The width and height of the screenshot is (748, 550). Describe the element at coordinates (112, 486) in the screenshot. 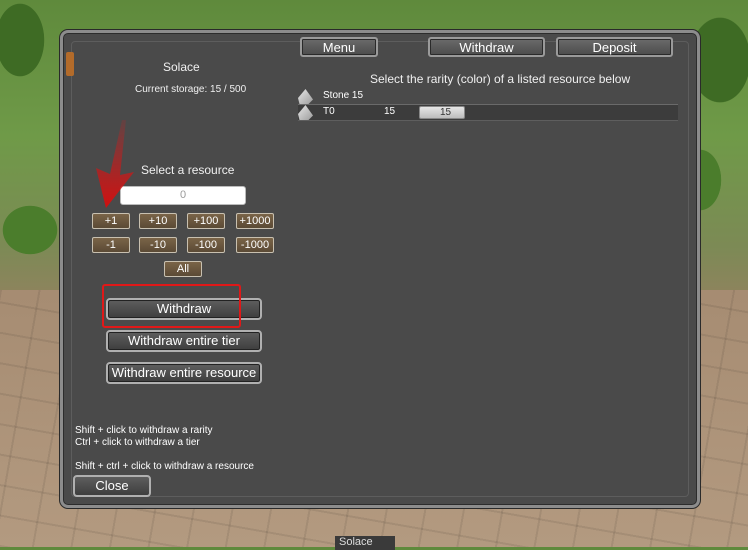

I see `close-button: Close` at that location.